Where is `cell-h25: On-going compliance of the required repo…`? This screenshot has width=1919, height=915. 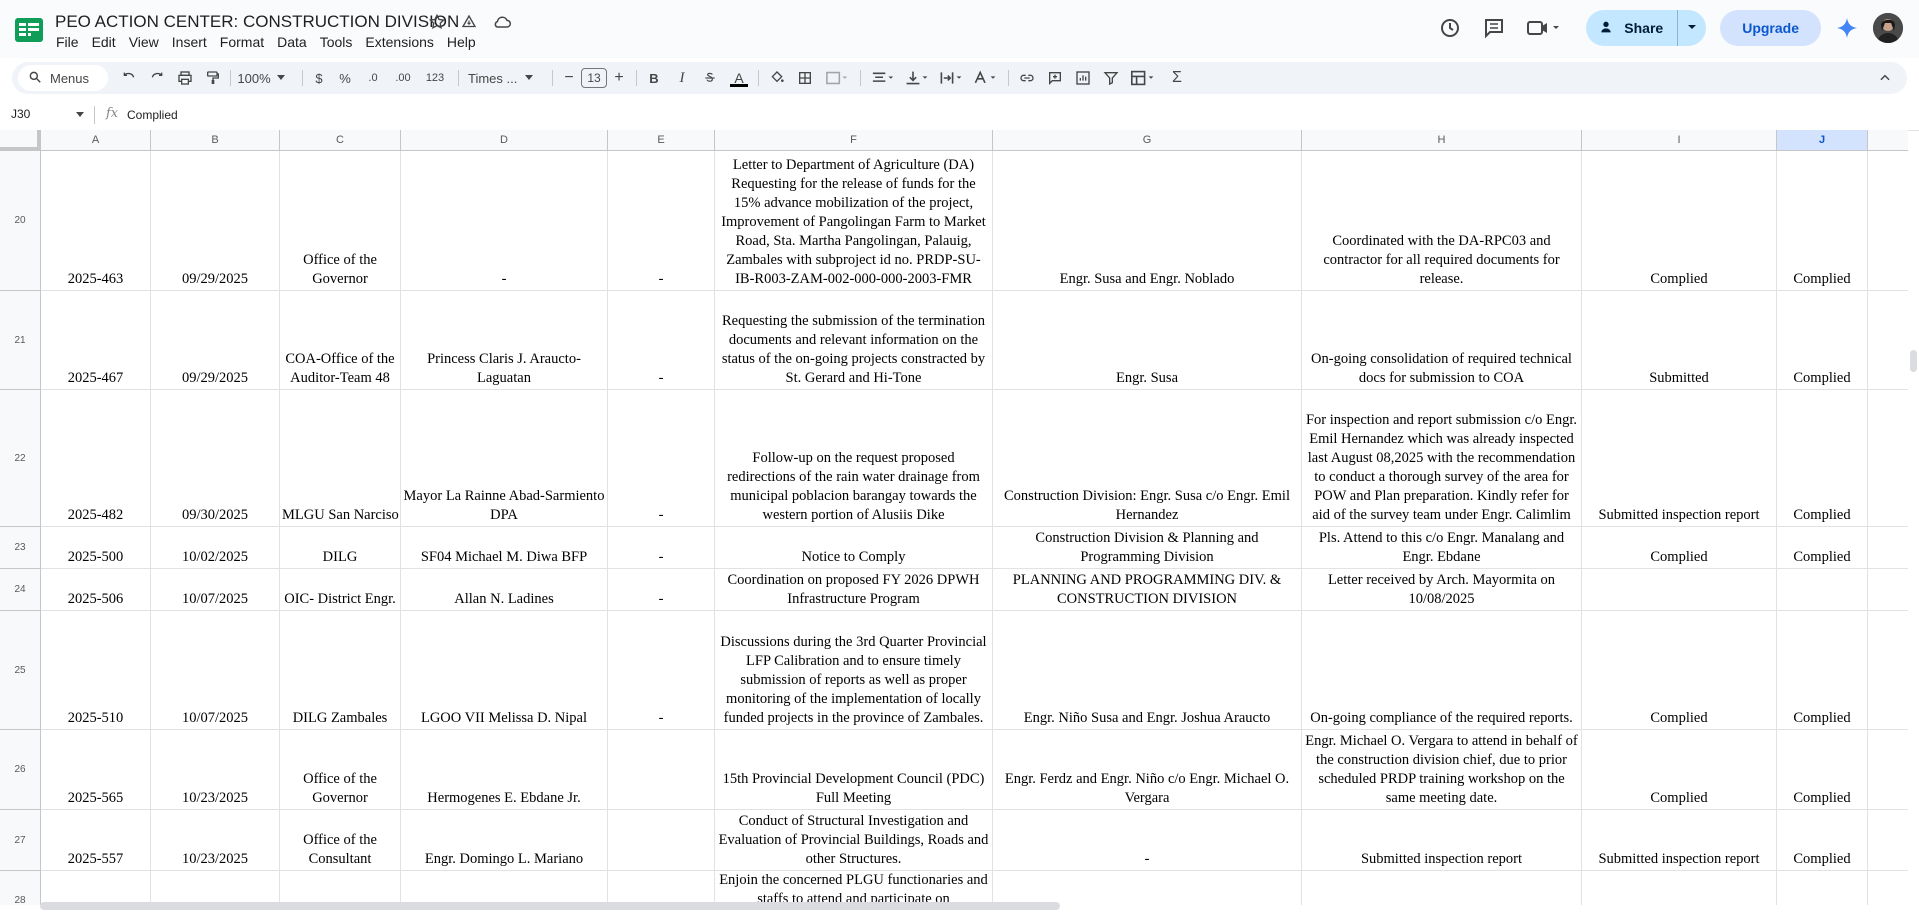 cell-h25: On-going compliance of the required repo… is located at coordinates (1442, 670).